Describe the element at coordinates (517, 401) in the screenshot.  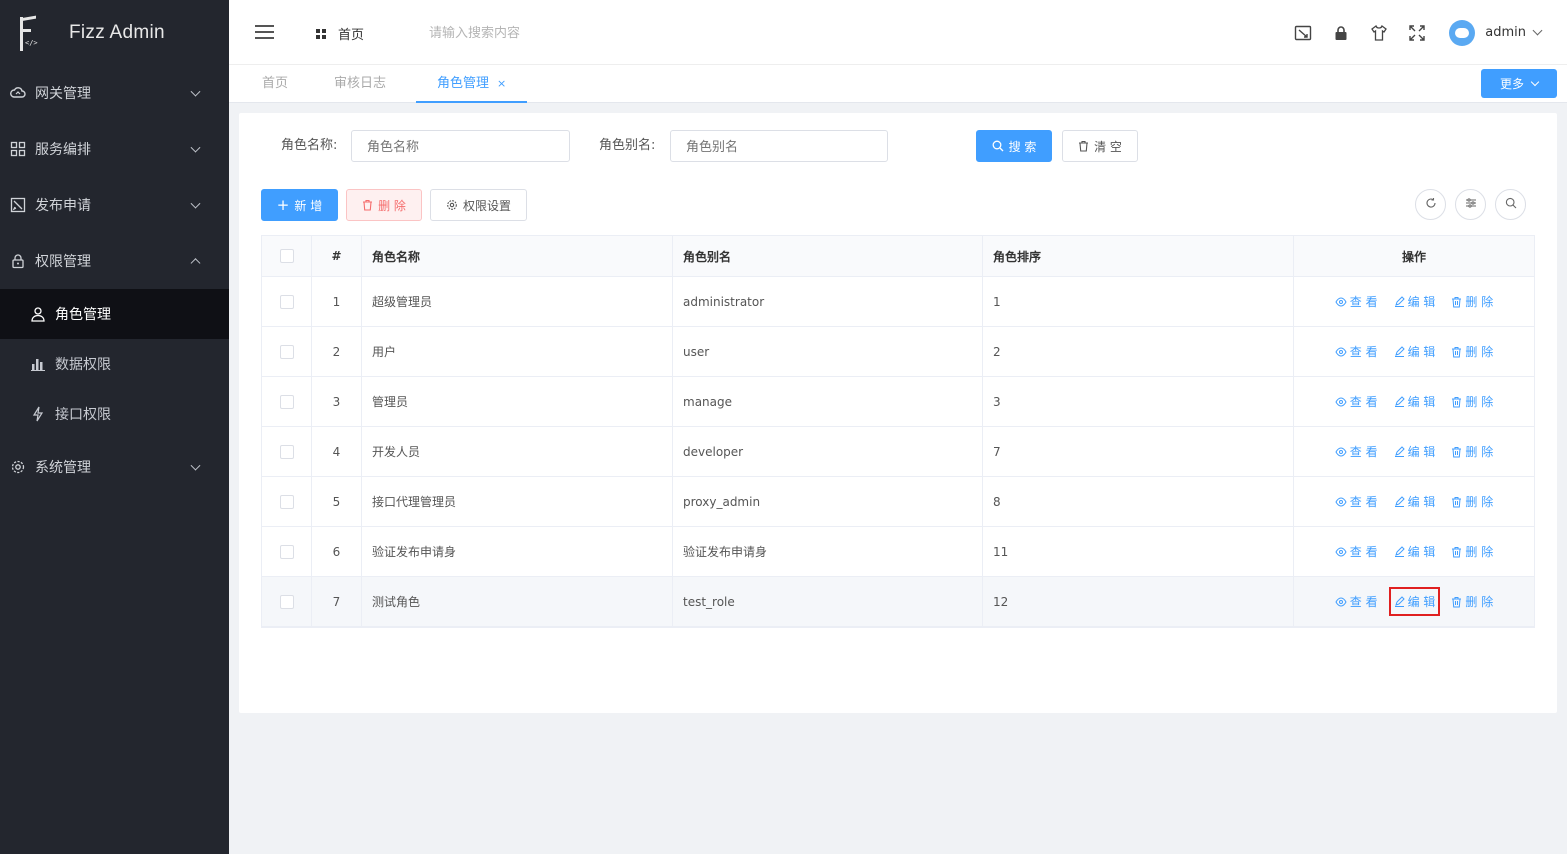
I see `row-role-name: 管理员` at that location.